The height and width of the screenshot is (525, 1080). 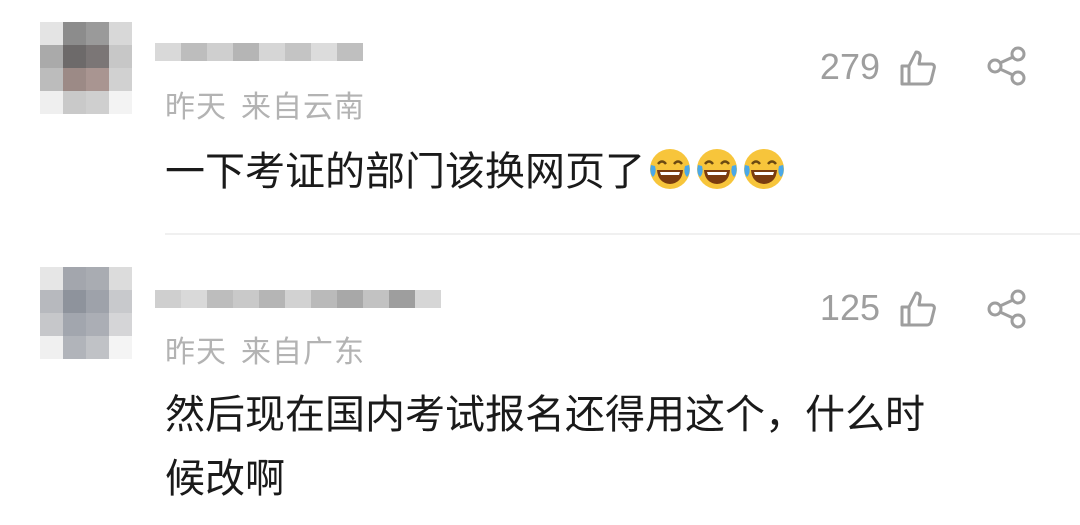 I want to click on comment-body-line: 候改啊, so click(x=225, y=479).